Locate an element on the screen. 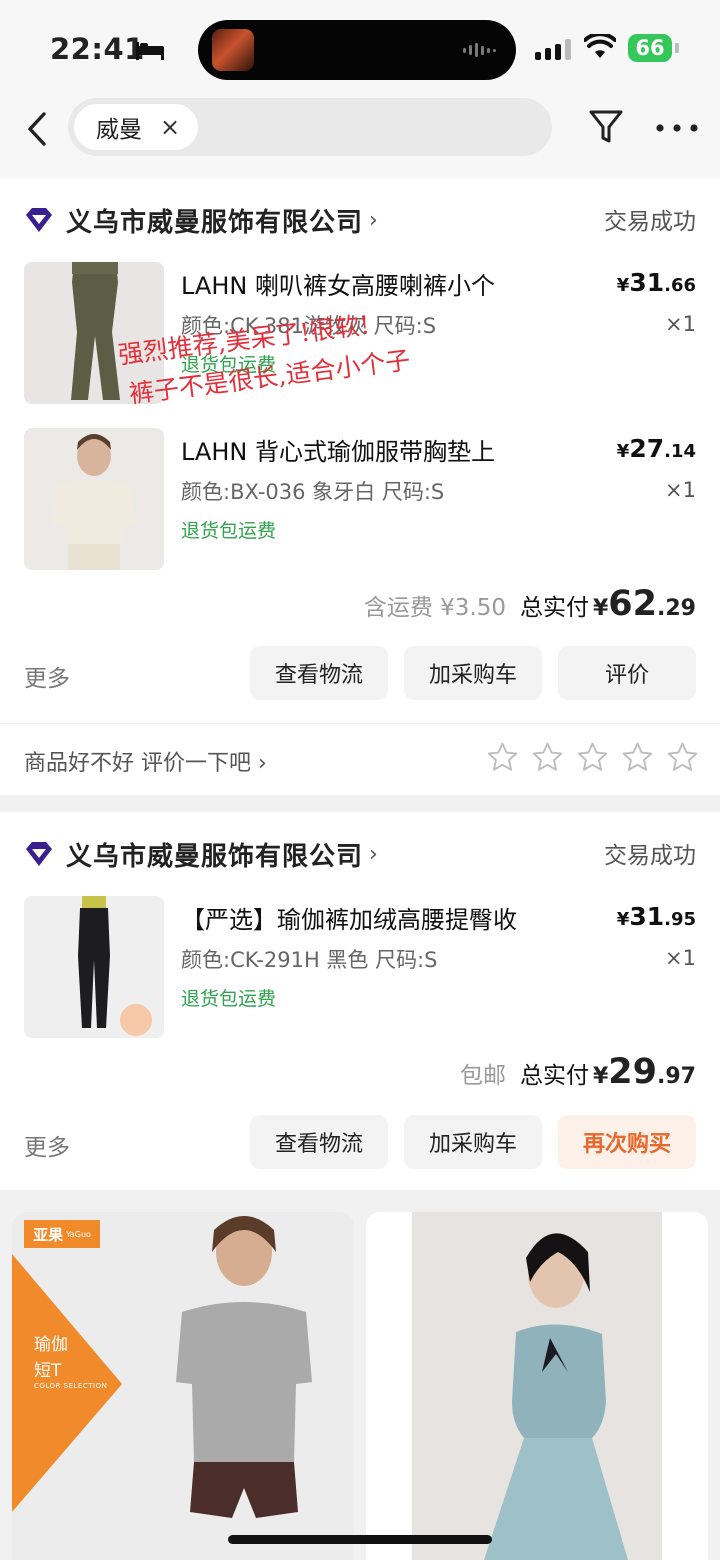 Image resolution: width=720 pixels, height=1560 pixels. rec-subtitle: COLOR SELECTION is located at coordinates (71, 1386).